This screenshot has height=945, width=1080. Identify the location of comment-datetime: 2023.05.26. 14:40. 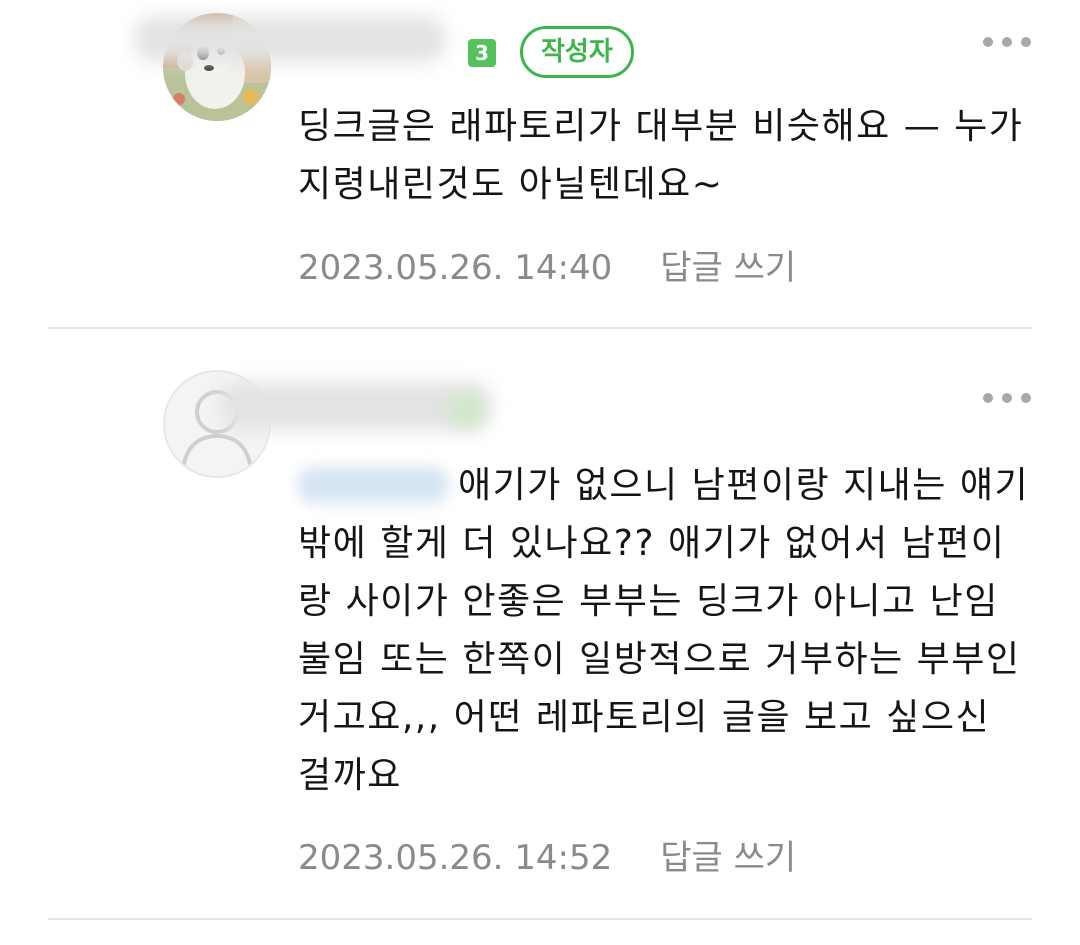
(455, 268).